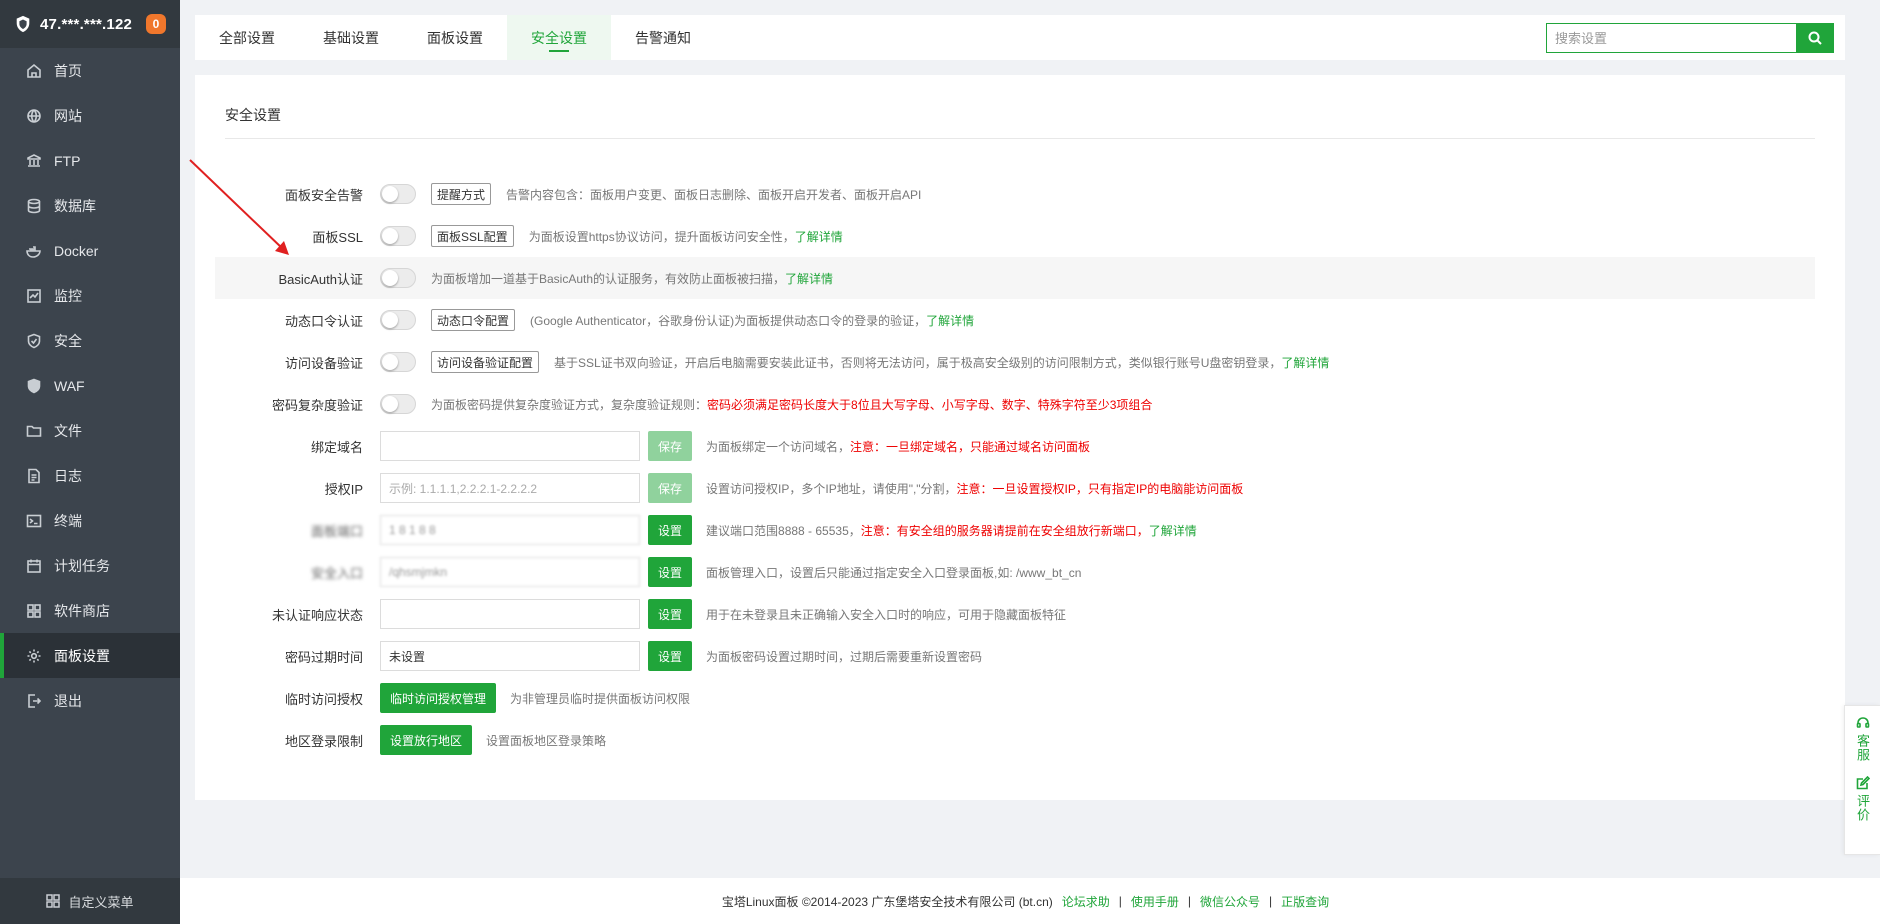 This screenshot has height=924, width=1880. I want to click on desc-text: 设置面板地区登录策略, so click(546, 740).